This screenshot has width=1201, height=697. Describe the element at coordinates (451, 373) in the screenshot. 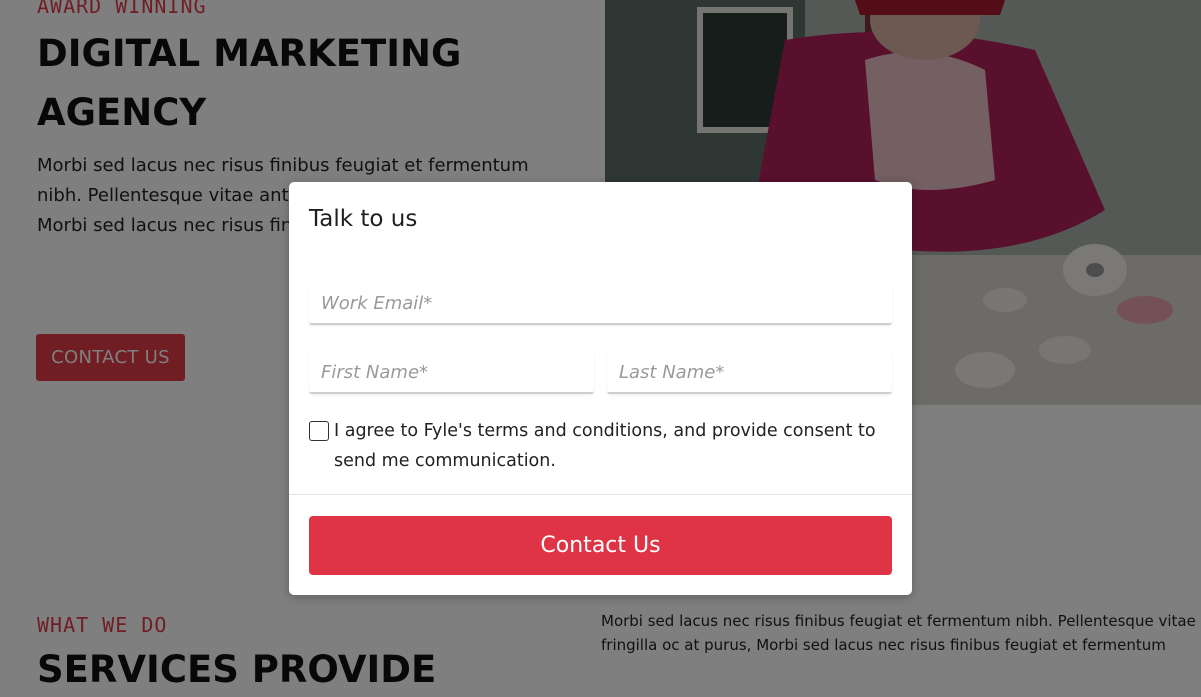

I see `first-name-input` at that location.